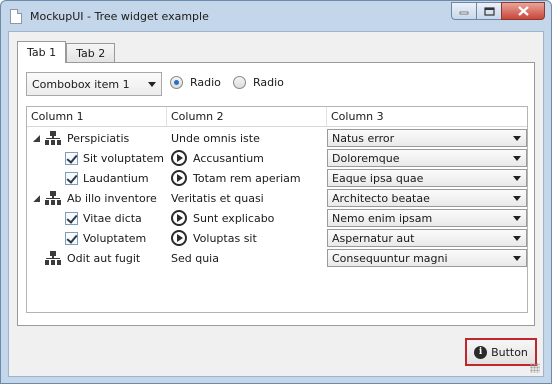 The width and height of the screenshot is (552, 384). I want to click on document-icon, so click(16, 16).